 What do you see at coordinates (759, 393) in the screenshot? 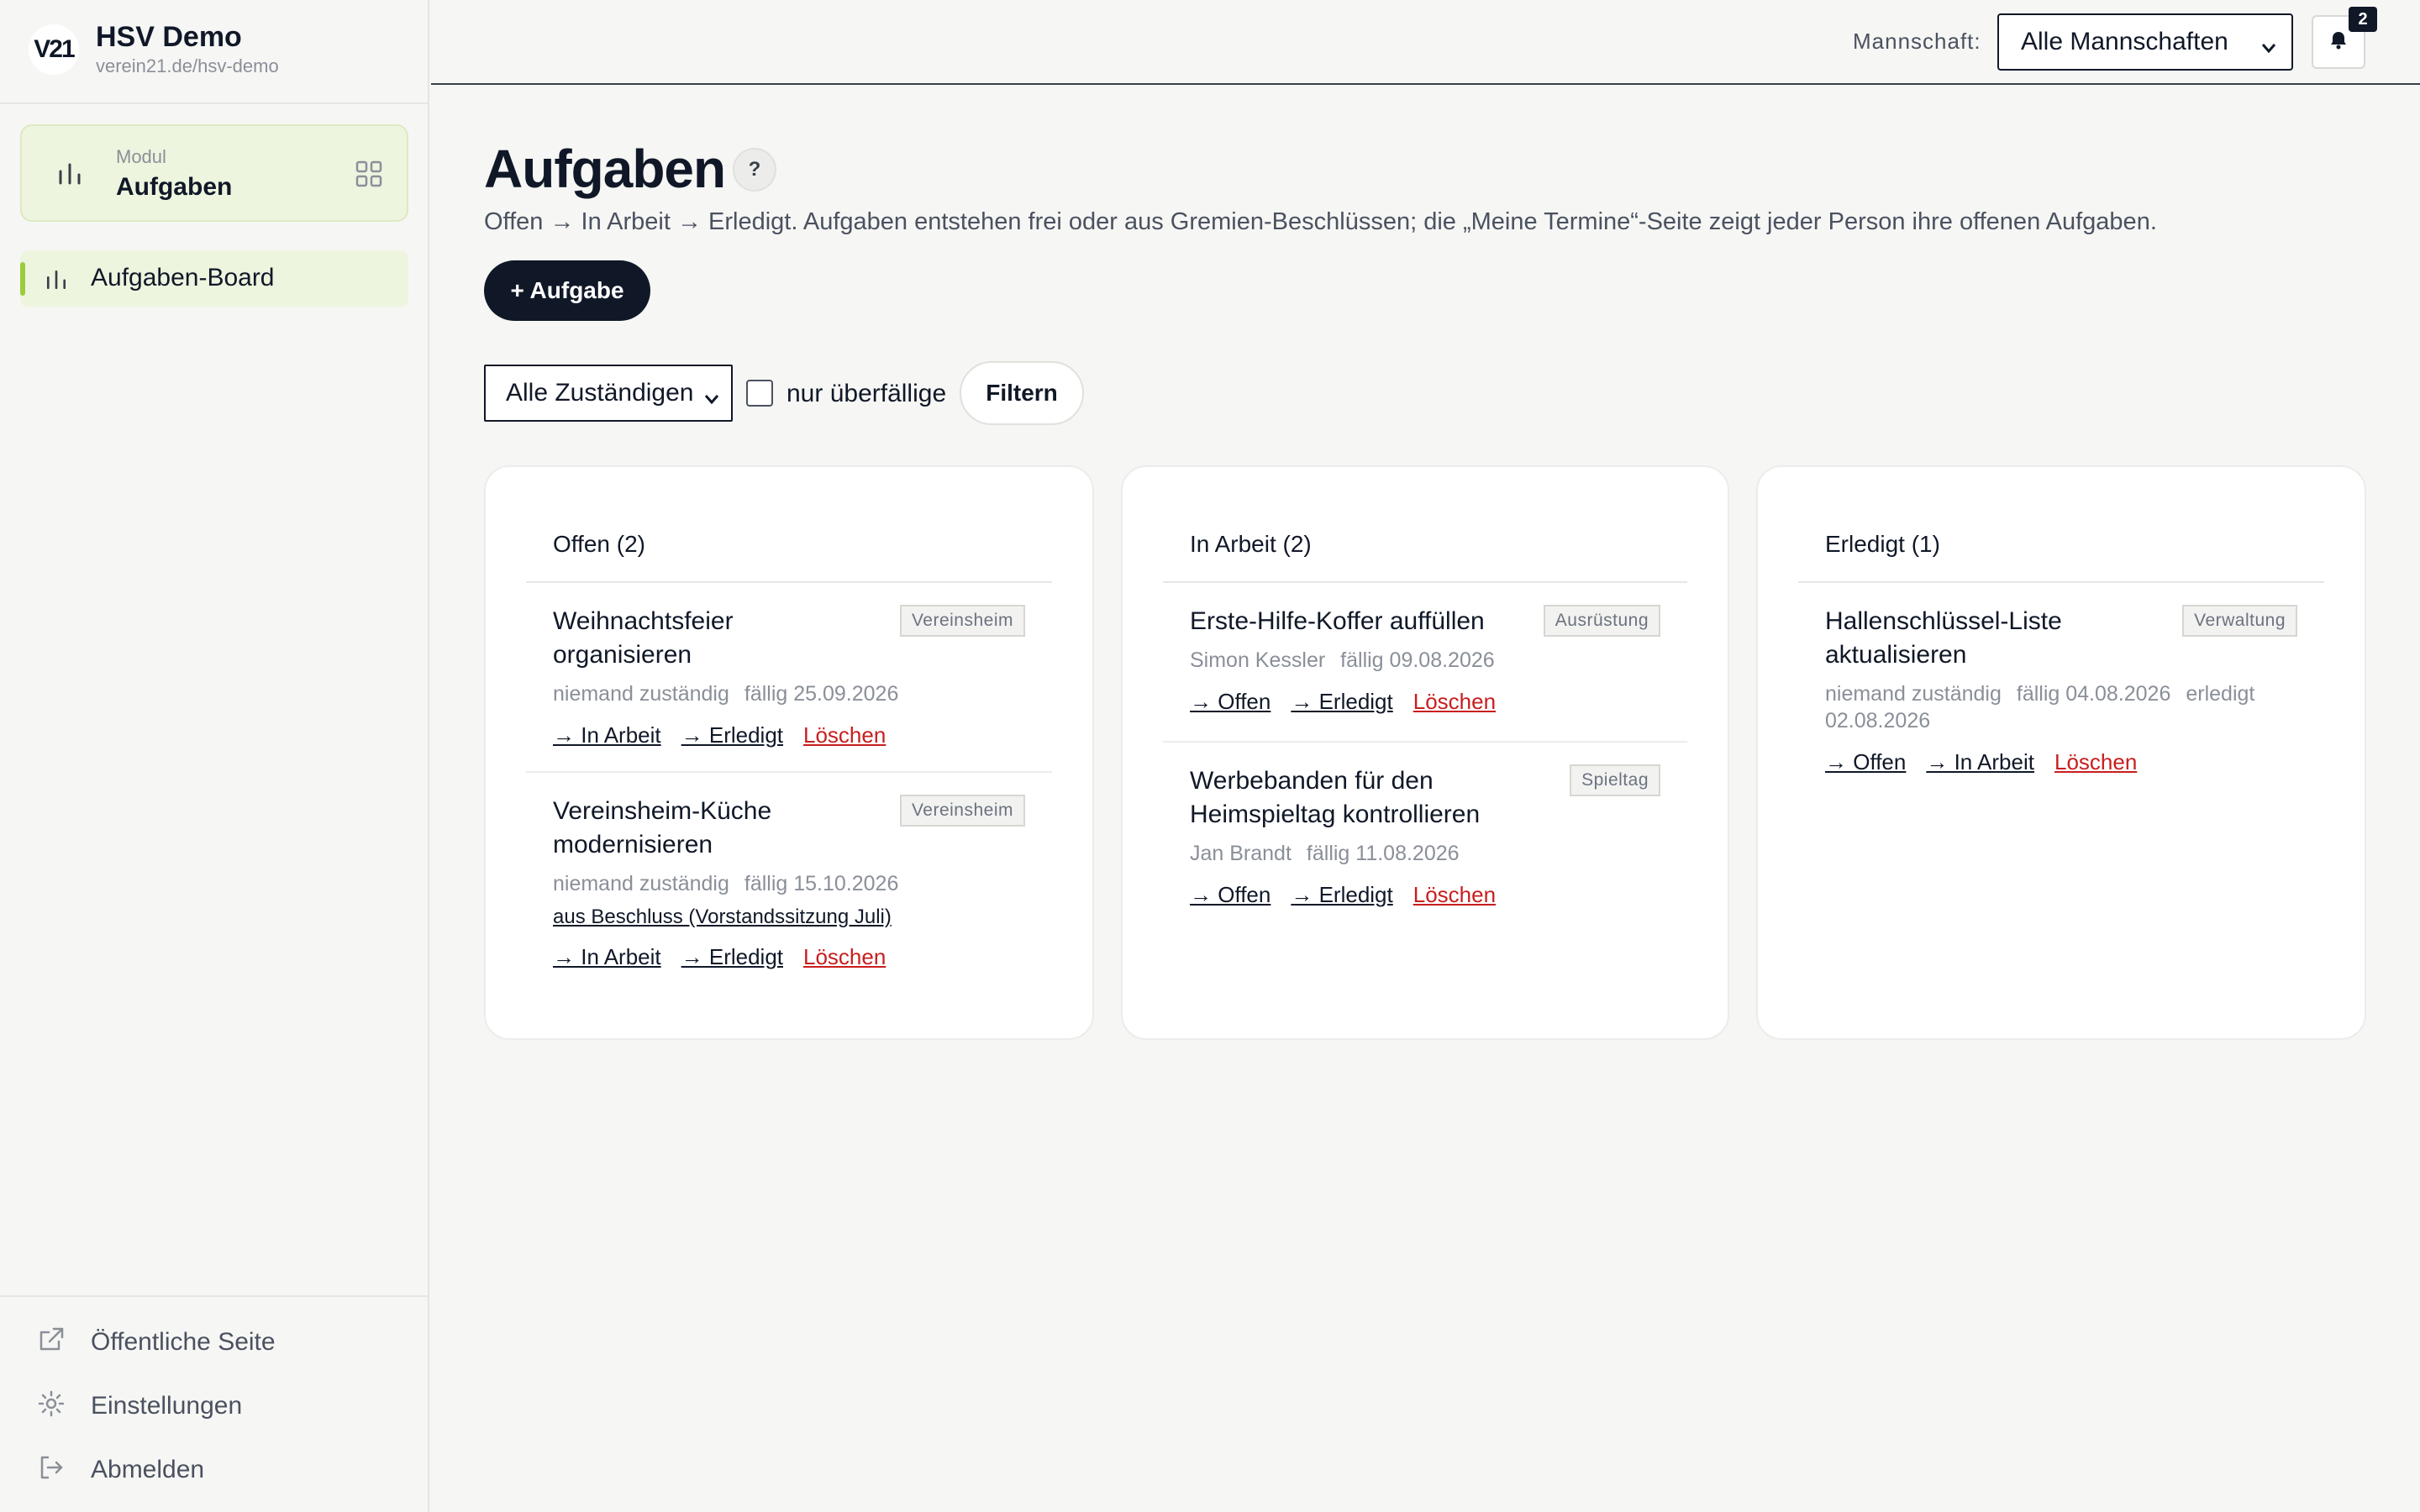
I see `overdue-checkbox` at bounding box center [759, 393].